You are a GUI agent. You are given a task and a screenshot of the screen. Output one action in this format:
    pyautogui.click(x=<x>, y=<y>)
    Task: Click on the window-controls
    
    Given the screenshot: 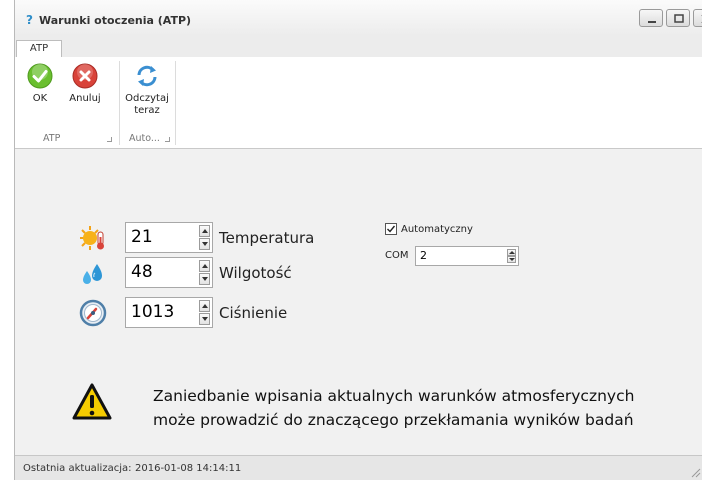 What is the action you would take?
    pyautogui.click(x=670, y=18)
    